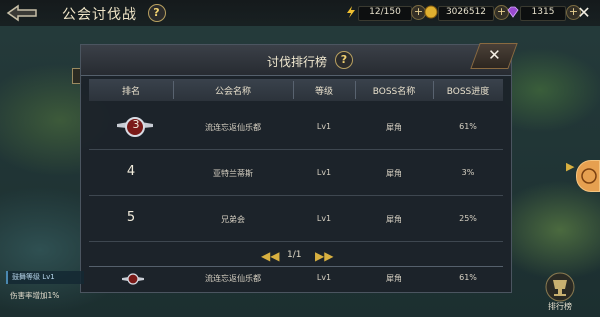  Describe the element at coordinates (296, 90) in the screenshot. I see `table-header: 排名 公会名称 等级 BOSS名称 BOSS进度` at that location.